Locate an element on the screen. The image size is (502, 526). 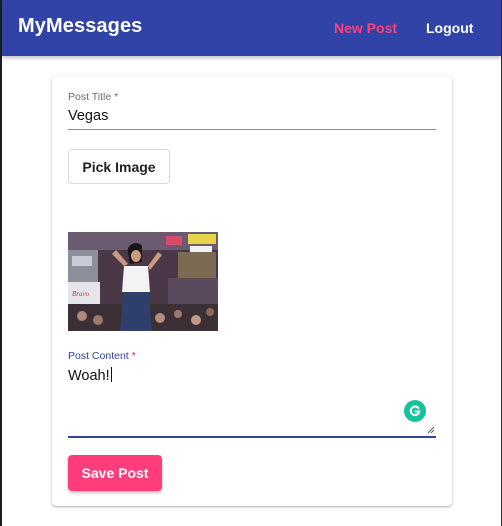
post-title-label: Post Title * is located at coordinates (93, 97).